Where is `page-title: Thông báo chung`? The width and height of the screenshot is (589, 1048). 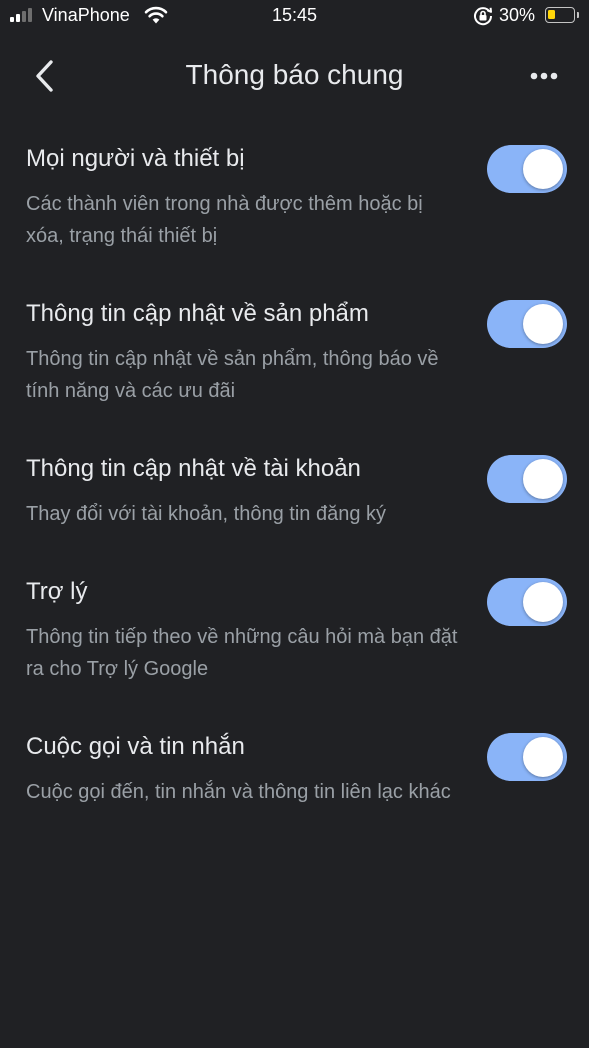 page-title: Thông báo chung is located at coordinates (294, 74).